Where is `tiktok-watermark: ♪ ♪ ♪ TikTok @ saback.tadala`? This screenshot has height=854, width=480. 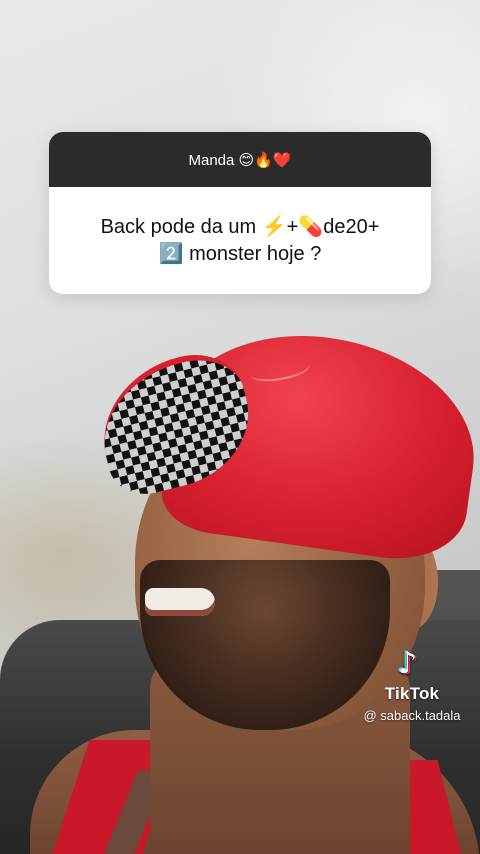
tiktok-watermark: ♪ ♪ ♪ TikTok @ saback.tadala is located at coordinates (412, 685).